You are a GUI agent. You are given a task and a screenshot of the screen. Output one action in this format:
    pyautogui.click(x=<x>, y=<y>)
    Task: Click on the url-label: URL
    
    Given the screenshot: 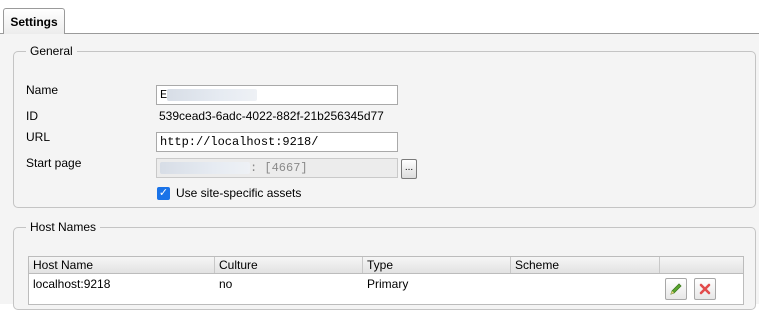 What is the action you would take?
    pyautogui.click(x=38, y=137)
    